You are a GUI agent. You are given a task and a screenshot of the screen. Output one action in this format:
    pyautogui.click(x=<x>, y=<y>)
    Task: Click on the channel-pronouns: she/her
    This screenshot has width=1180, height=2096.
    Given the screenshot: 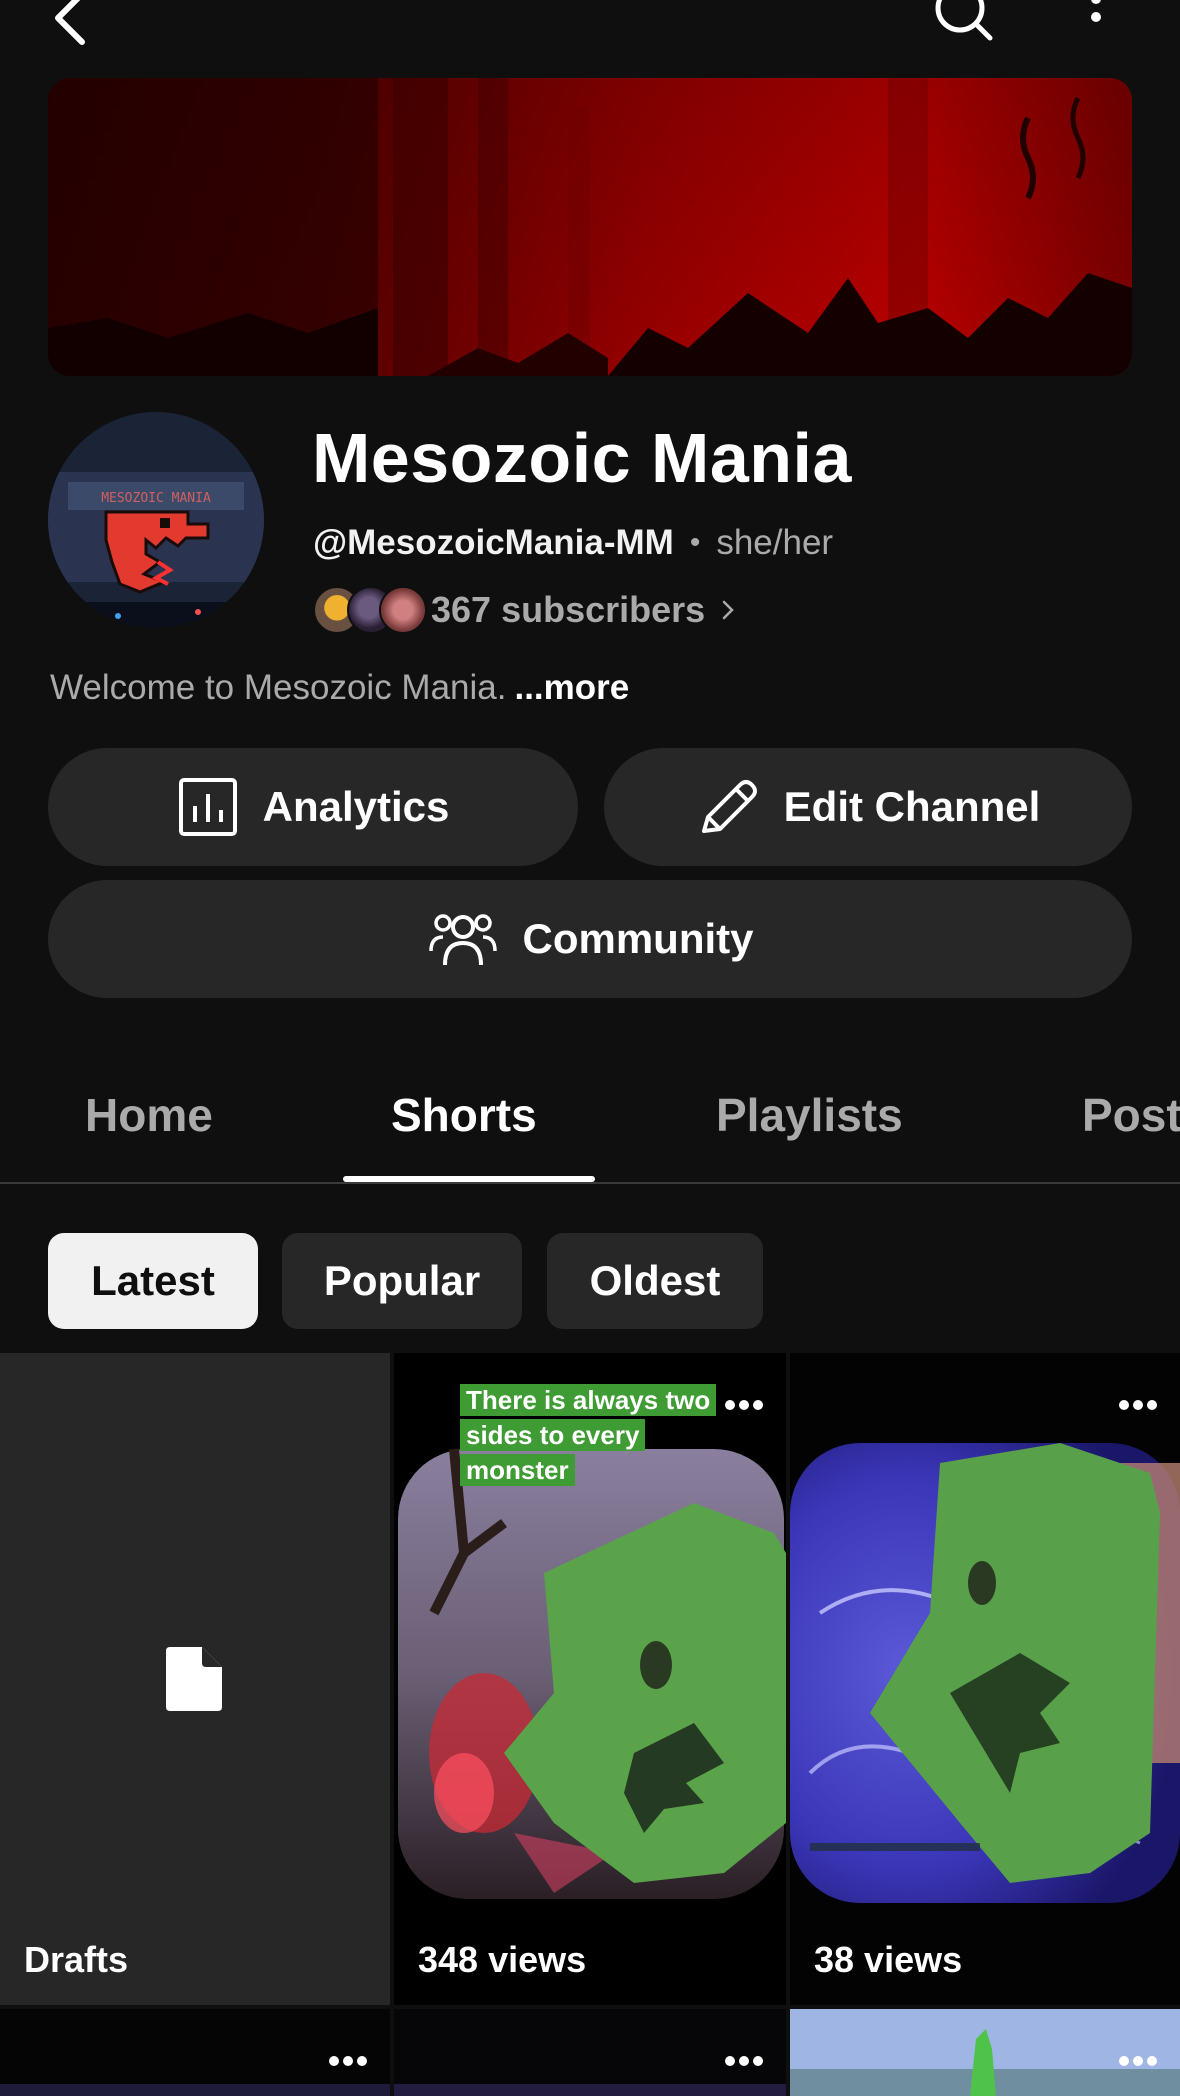 What is the action you would take?
    pyautogui.click(x=775, y=542)
    